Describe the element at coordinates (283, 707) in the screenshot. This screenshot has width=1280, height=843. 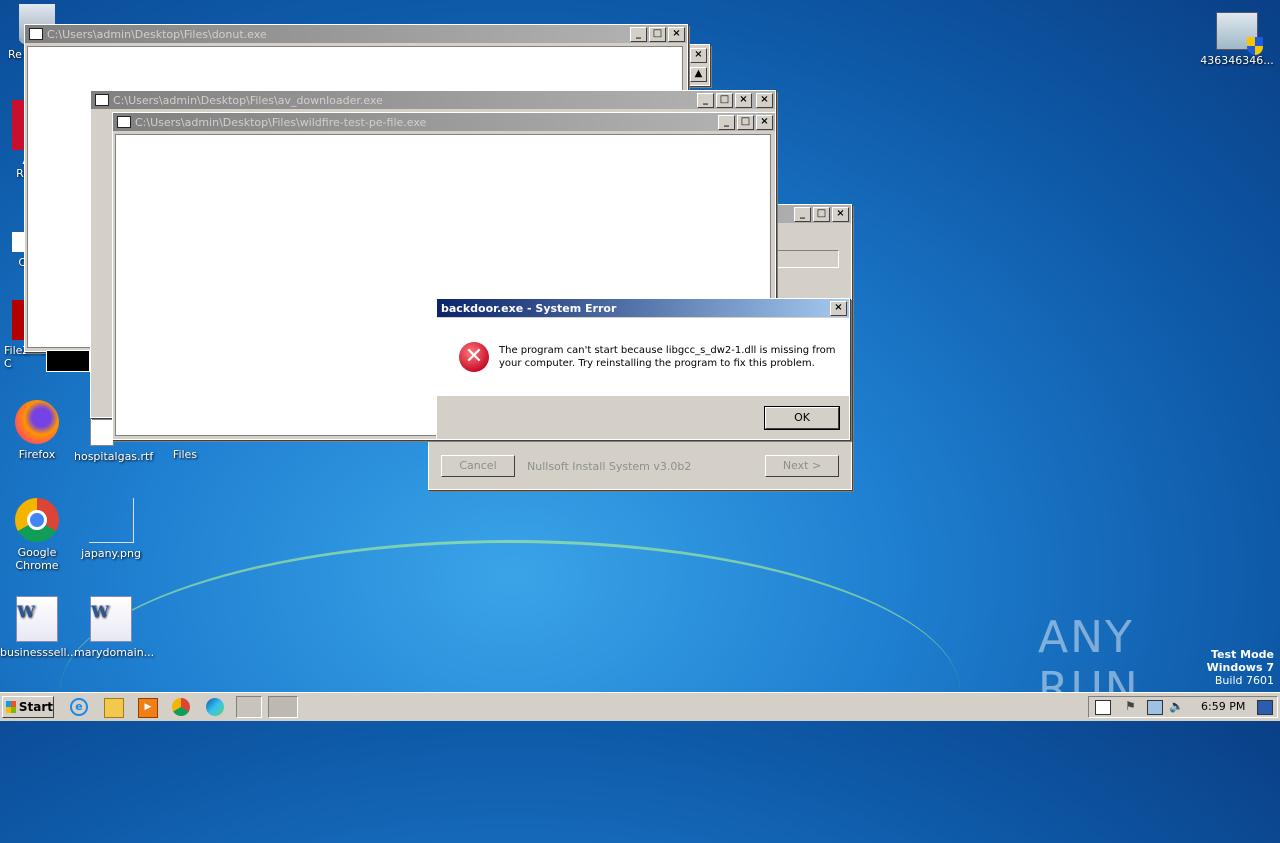
I see `window-icon` at that location.